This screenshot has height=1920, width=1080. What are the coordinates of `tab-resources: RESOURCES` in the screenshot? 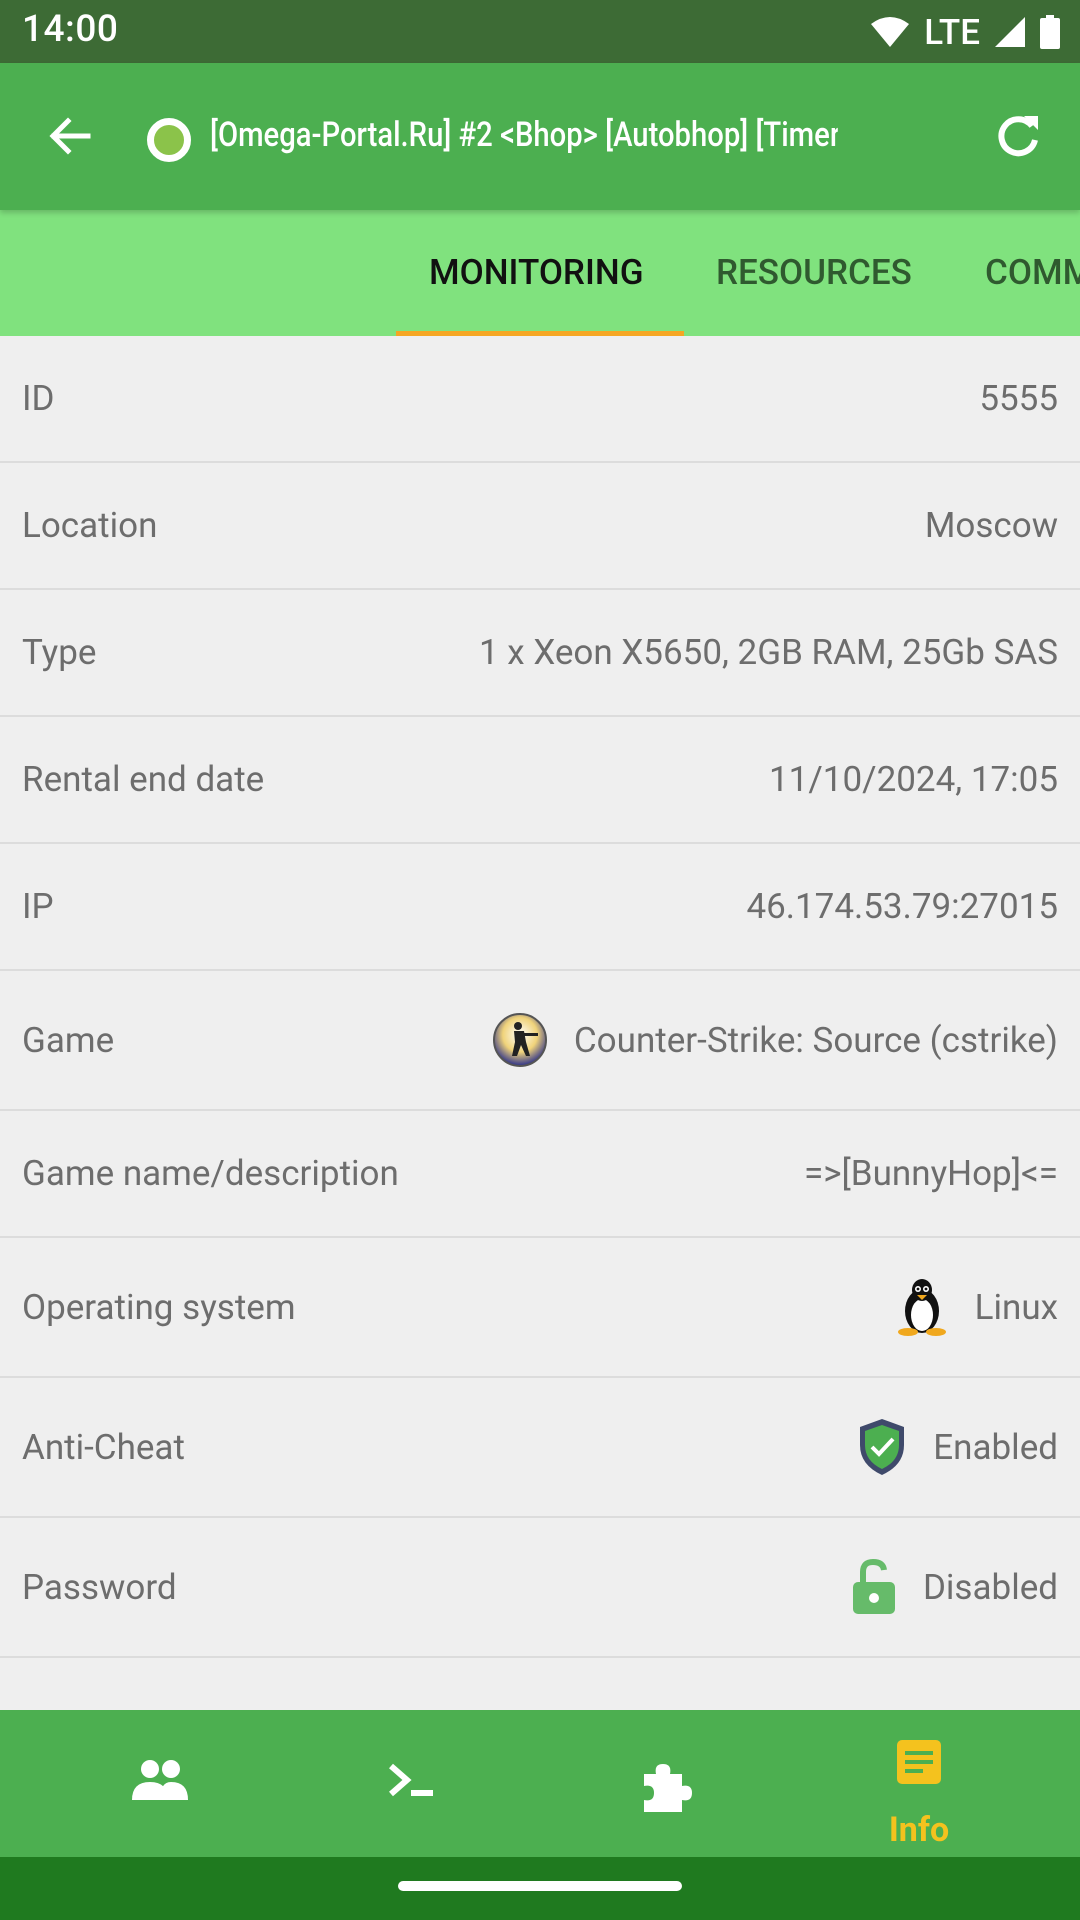 It's located at (814, 273).